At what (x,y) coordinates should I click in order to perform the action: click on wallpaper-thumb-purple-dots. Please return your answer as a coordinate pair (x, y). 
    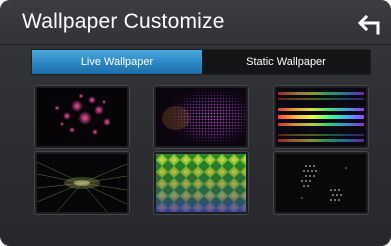
    Looking at the image, I should click on (201, 117).